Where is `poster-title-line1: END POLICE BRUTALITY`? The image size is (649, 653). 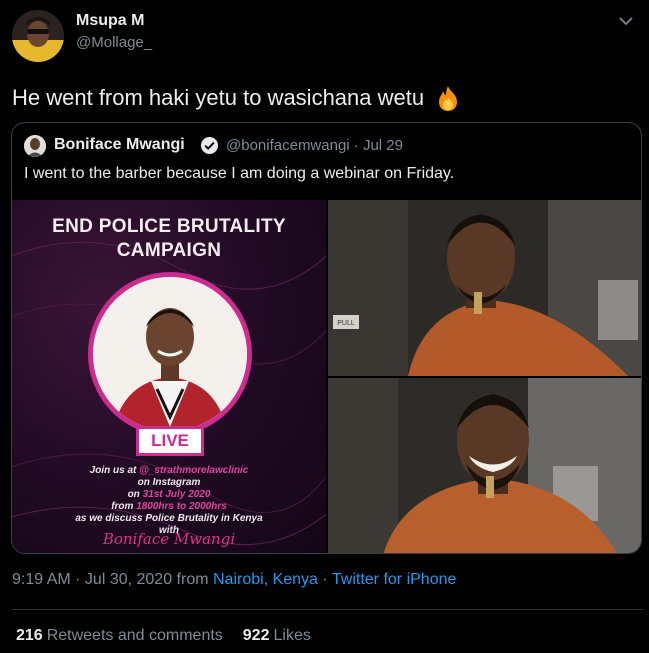 poster-title-line1: END POLICE BRUTALITY is located at coordinates (169, 226).